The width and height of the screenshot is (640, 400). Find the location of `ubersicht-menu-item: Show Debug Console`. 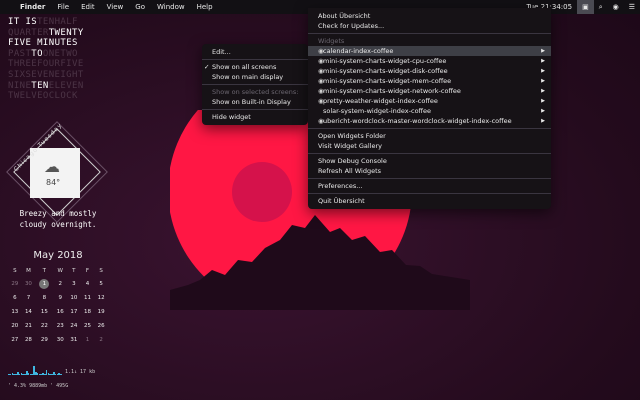

ubersicht-menu-item: Show Debug Console is located at coordinates (429, 161).